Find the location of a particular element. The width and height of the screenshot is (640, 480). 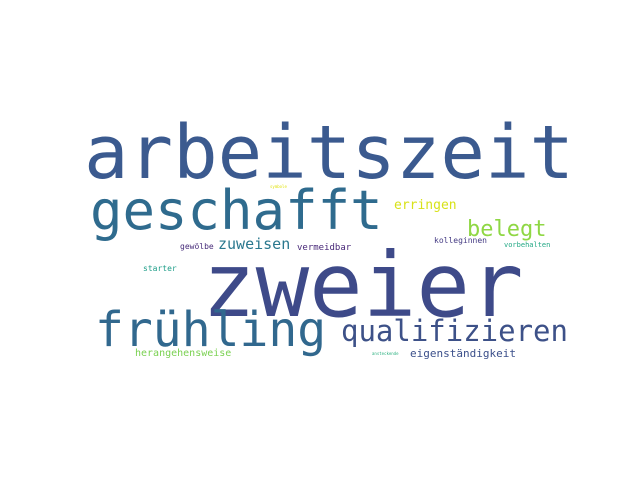

word-fruehling: frühling is located at coordinates (211, 330).